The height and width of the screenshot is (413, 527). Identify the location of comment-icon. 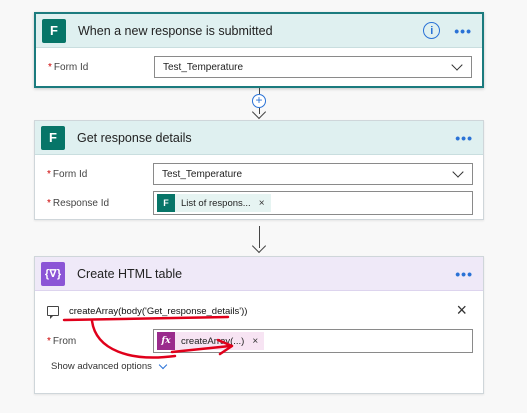
(53, 312).